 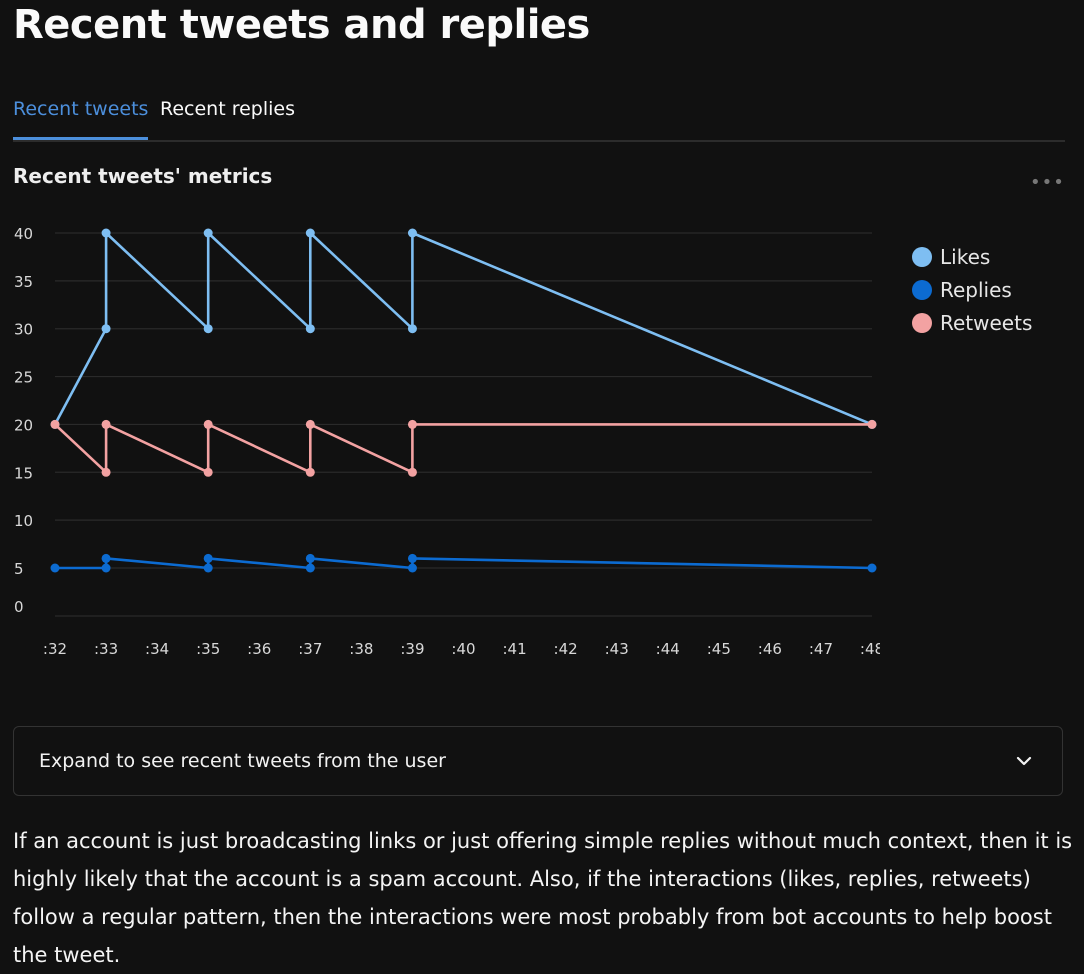 I want to click on x-tick-label: :33, so click(x=106, y=649).